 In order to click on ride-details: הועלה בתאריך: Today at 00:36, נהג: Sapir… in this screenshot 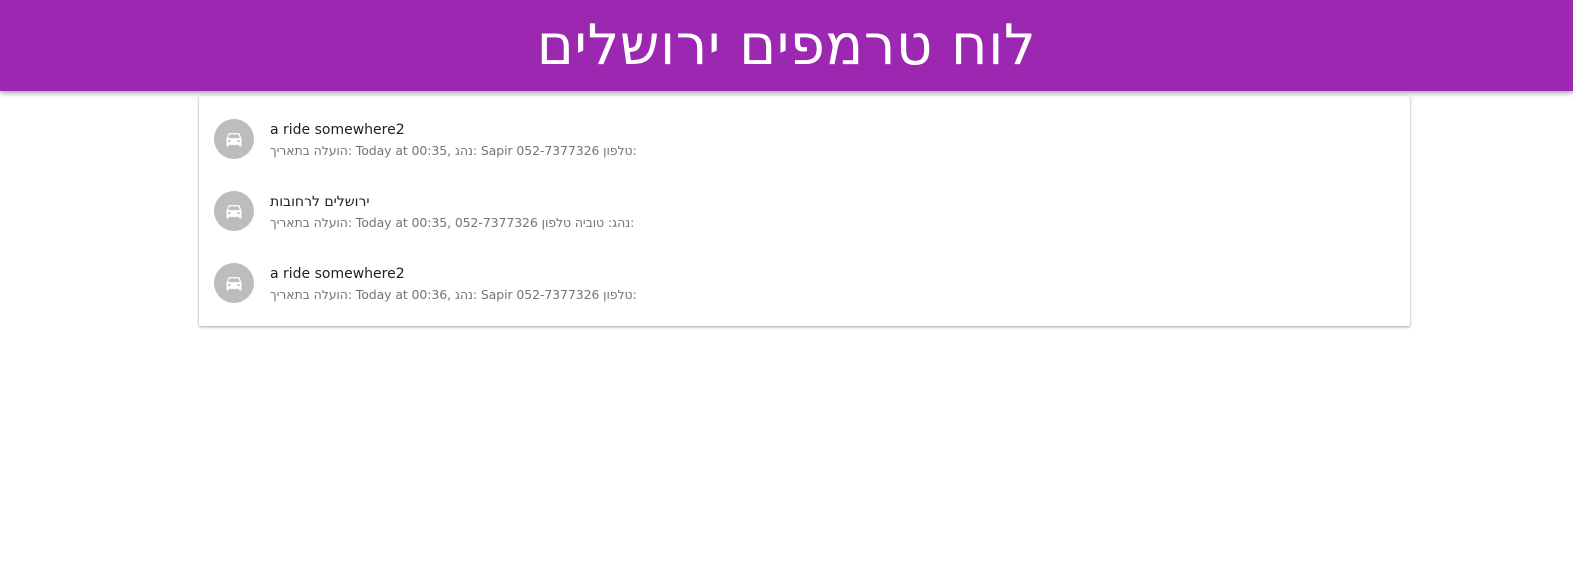, I will do `click(453, 294)`.